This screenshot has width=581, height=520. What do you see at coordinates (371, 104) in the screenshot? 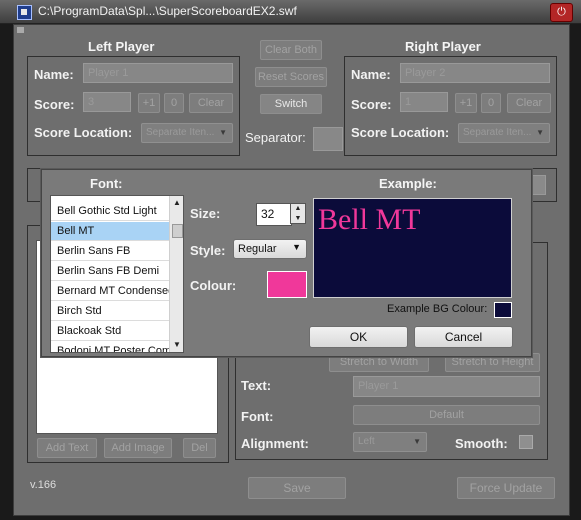
I see `right-score-label: Score:` at bounding box center [371, 104].